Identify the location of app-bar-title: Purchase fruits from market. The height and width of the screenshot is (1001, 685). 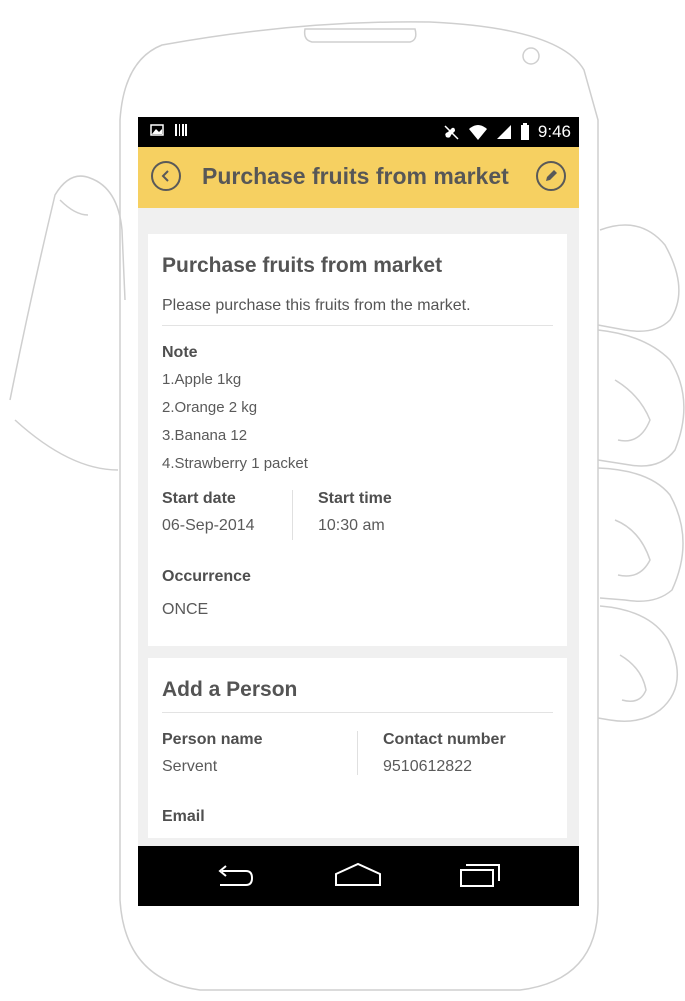
(355, 176).